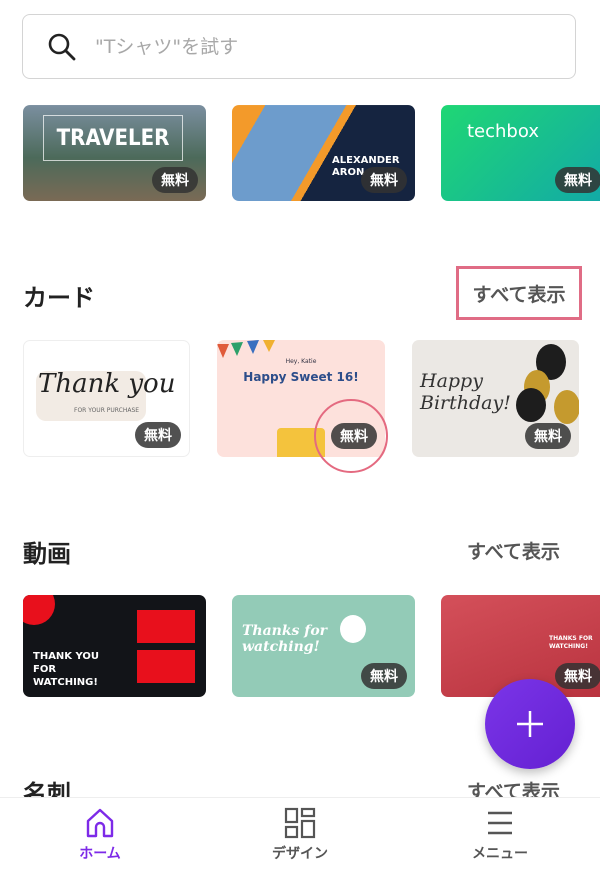  I want to click on nav-menu: メニュー, so click(500, 834).